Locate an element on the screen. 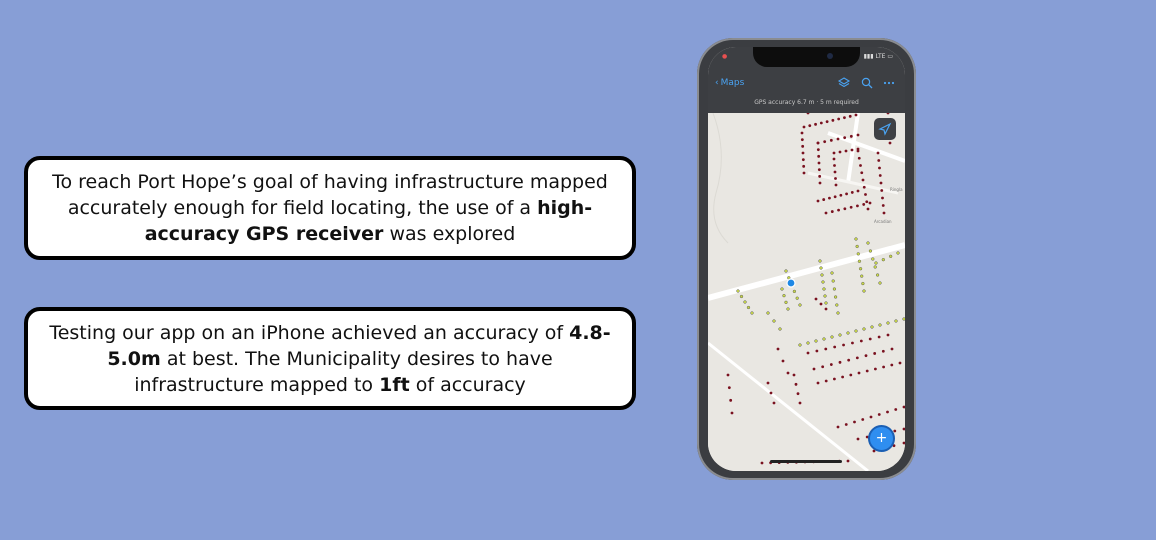  callout-text-part: was explored is located at coordinates (449, 234).